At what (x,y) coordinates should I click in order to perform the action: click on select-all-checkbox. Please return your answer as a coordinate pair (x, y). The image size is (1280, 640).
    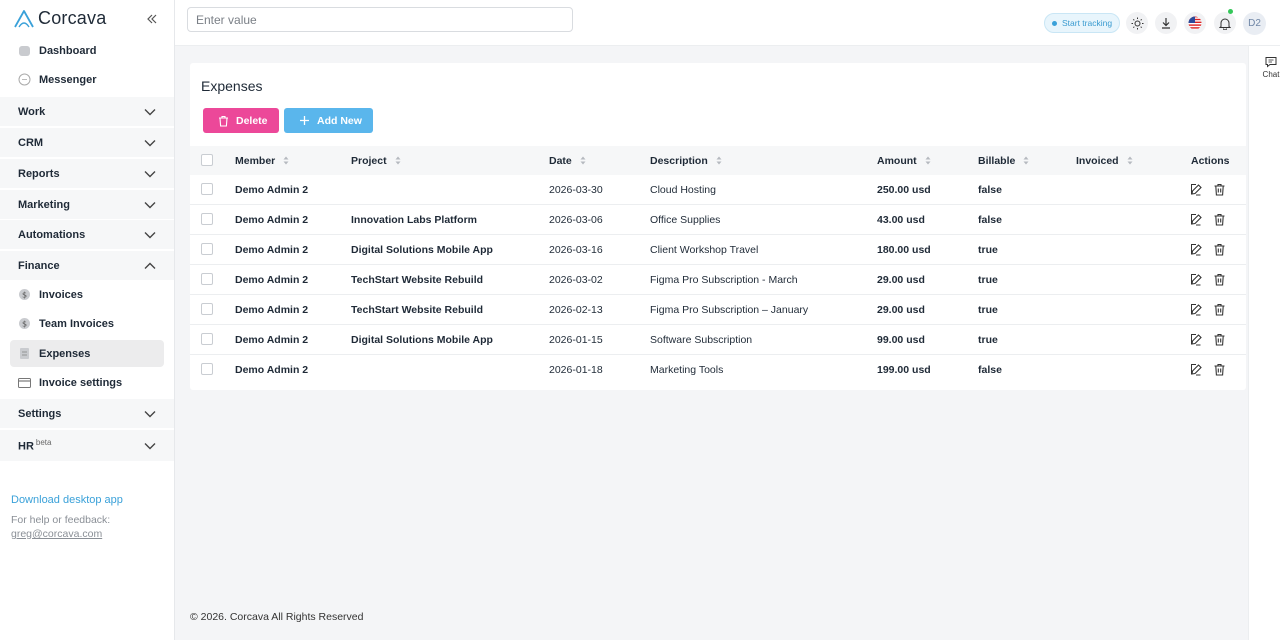
    Looking at the image, I should click on (207, 160).